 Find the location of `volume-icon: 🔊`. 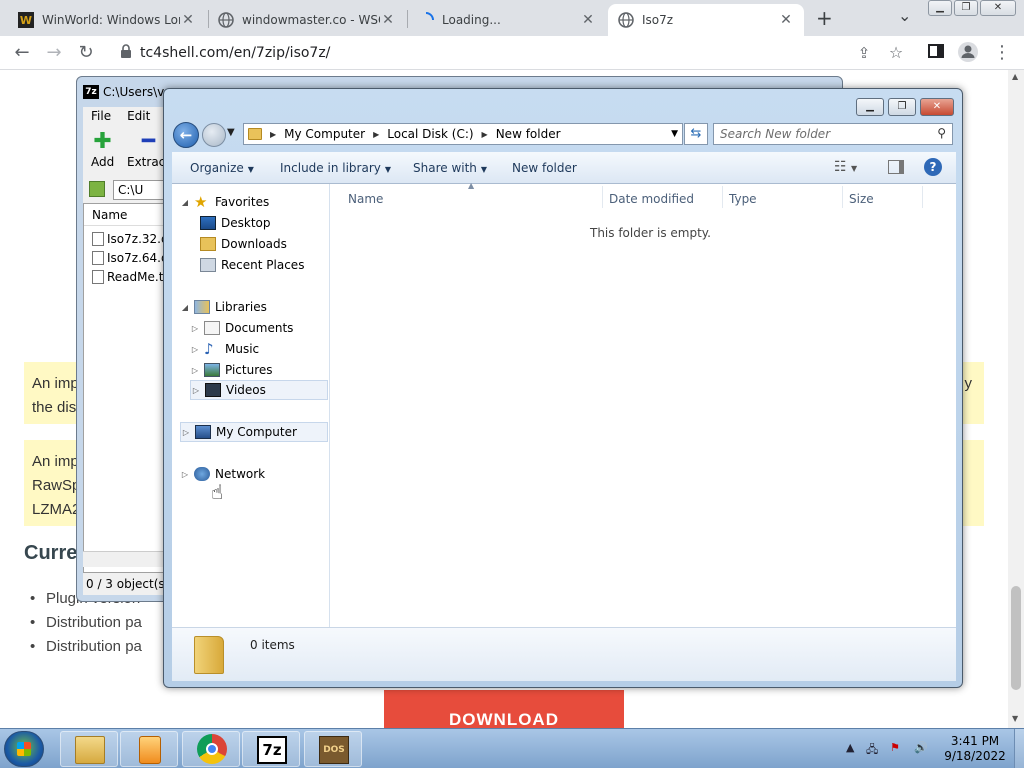

volume-icon: 🔊 is located at coordinates (921, 747).